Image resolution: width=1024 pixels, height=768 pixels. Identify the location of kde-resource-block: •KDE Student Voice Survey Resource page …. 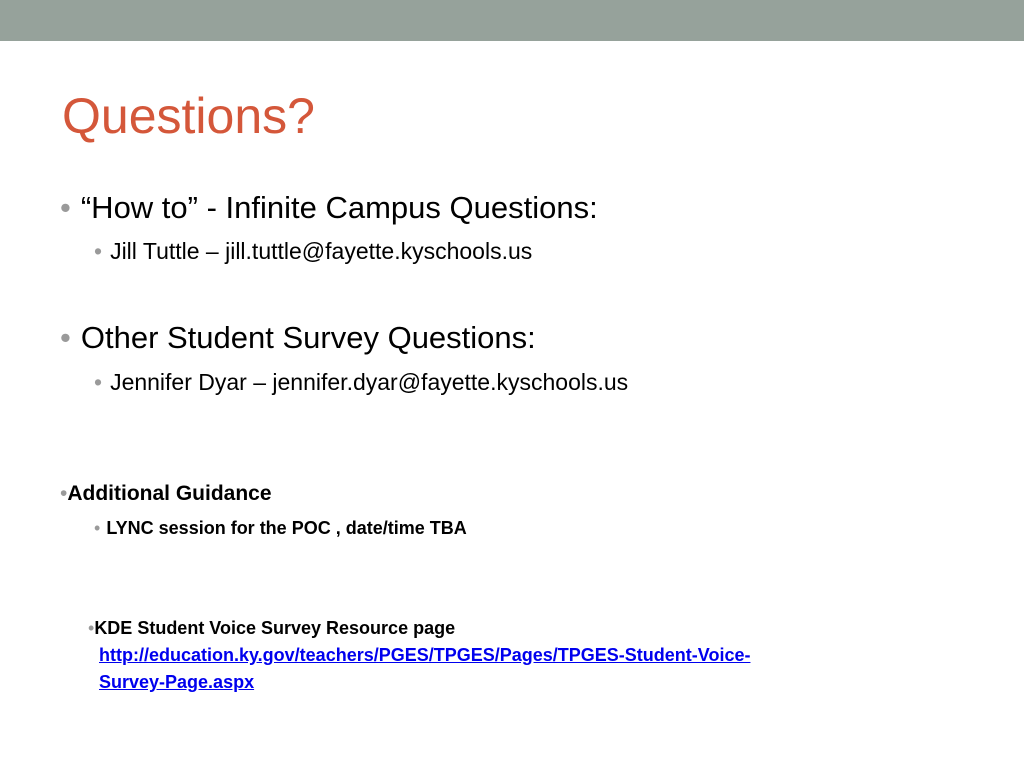
(513, 655).